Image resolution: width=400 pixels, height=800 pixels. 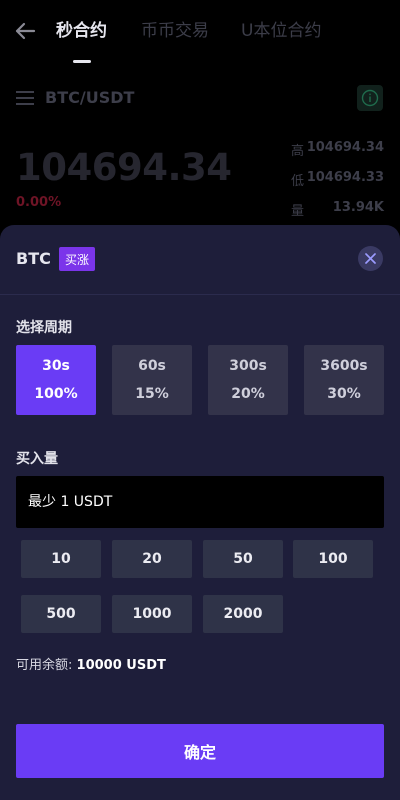 What do you see at coordinates (248, 394) in the screenshot?
I see `period-rate: 20%` at bounding box center [248, 394].